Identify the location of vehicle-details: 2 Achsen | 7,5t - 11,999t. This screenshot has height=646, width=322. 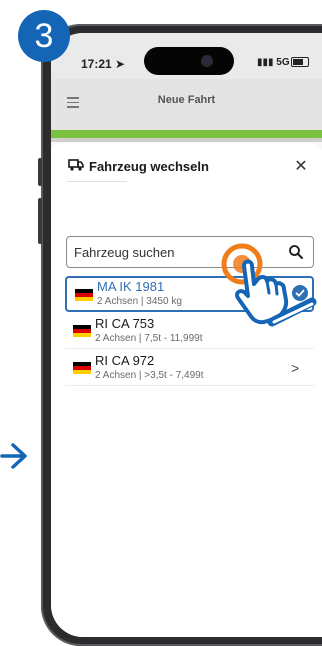
(149, 338).